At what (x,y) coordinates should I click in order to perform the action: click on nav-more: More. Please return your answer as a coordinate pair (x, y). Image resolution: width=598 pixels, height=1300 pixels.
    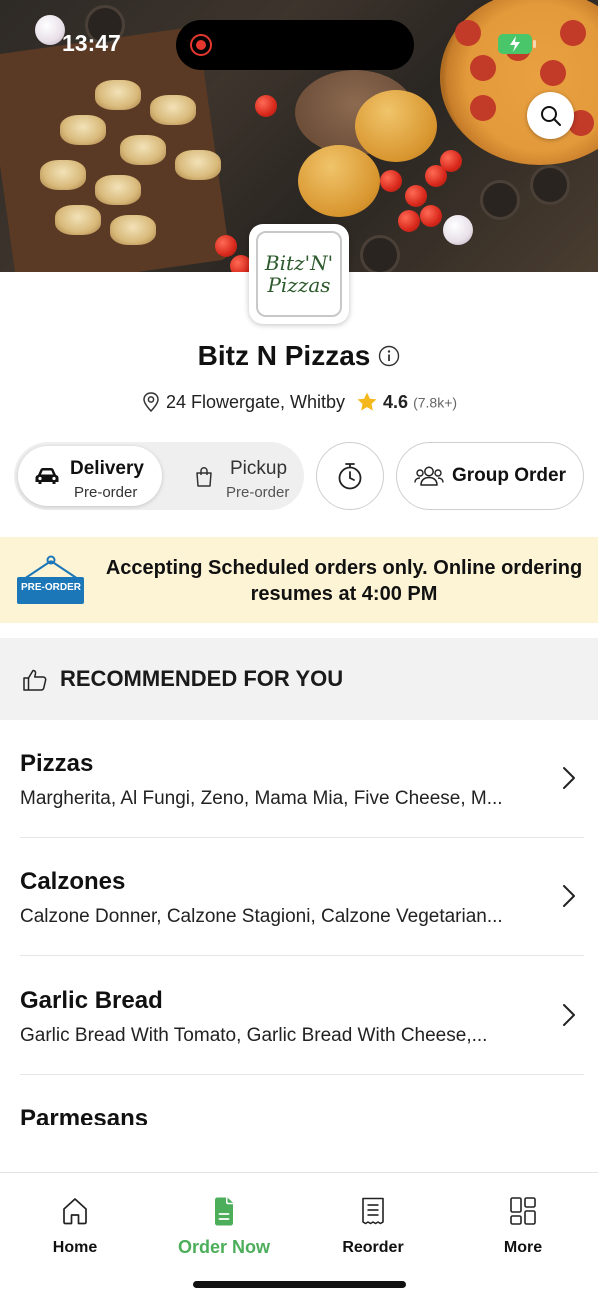
    Looking at the image, I should click on (523, 1225).